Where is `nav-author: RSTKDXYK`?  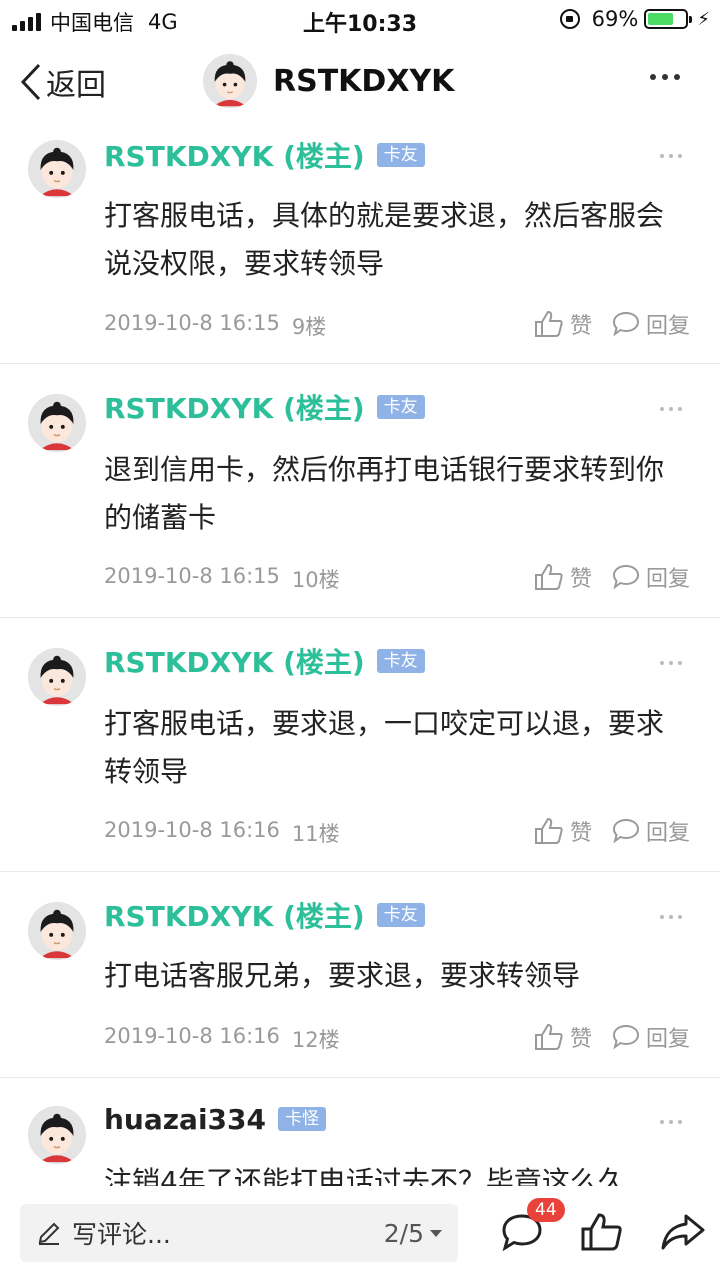 nav-author: RSTKDXYK is located at coordinates (328, 81).